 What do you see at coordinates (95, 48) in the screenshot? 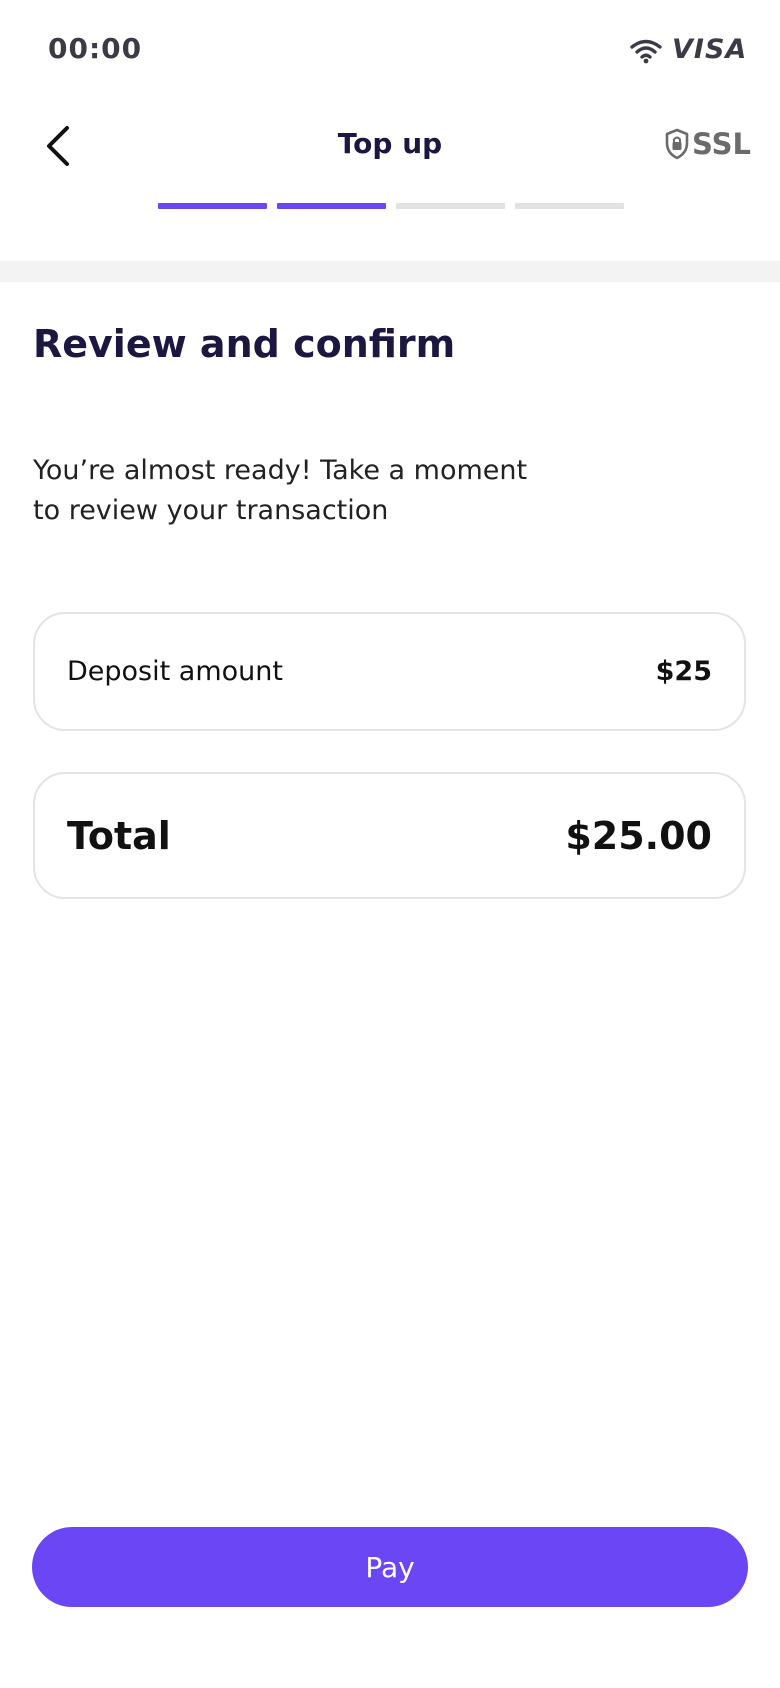
I see `status-time: 00:00` at bounding box center [95, 48].